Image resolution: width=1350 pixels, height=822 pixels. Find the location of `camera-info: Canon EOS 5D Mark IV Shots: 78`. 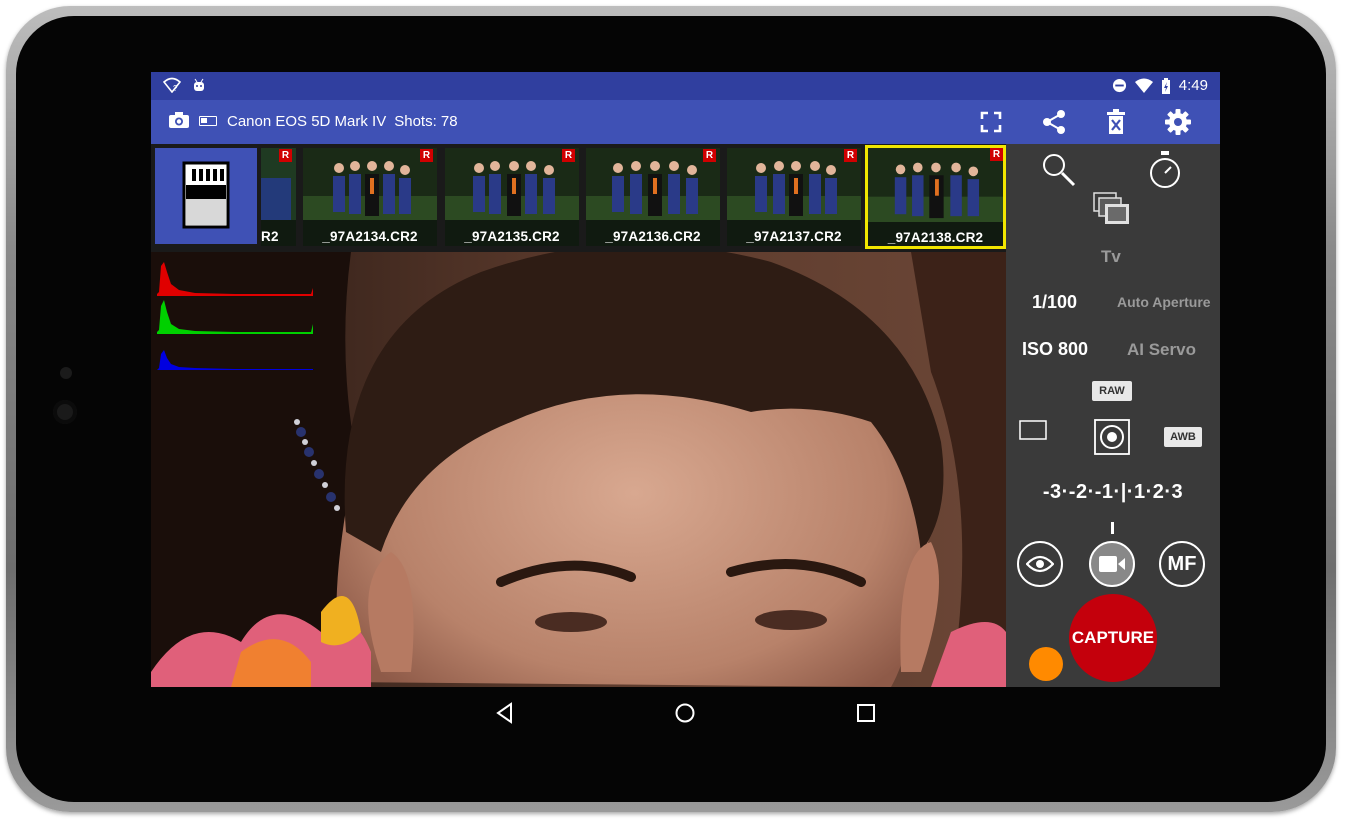

camera-info: Canon EOS 5D Mark IV Shots: 78 is located at coordinates (342, 121).